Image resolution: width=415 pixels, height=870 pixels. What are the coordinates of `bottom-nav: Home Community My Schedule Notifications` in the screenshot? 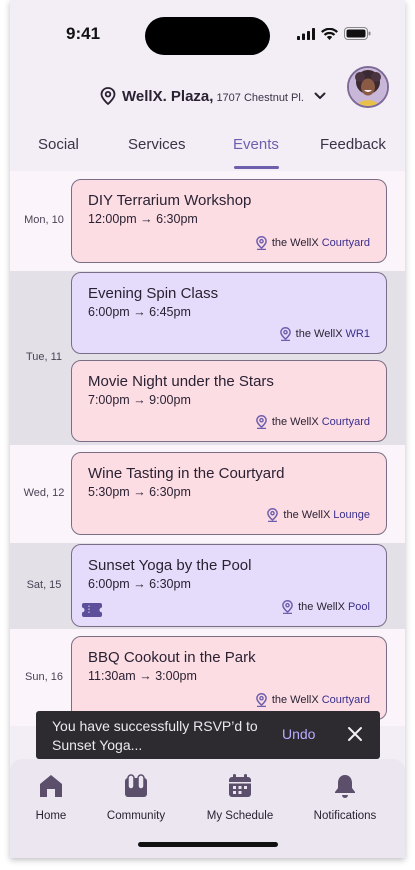 It's located at (207, 808).